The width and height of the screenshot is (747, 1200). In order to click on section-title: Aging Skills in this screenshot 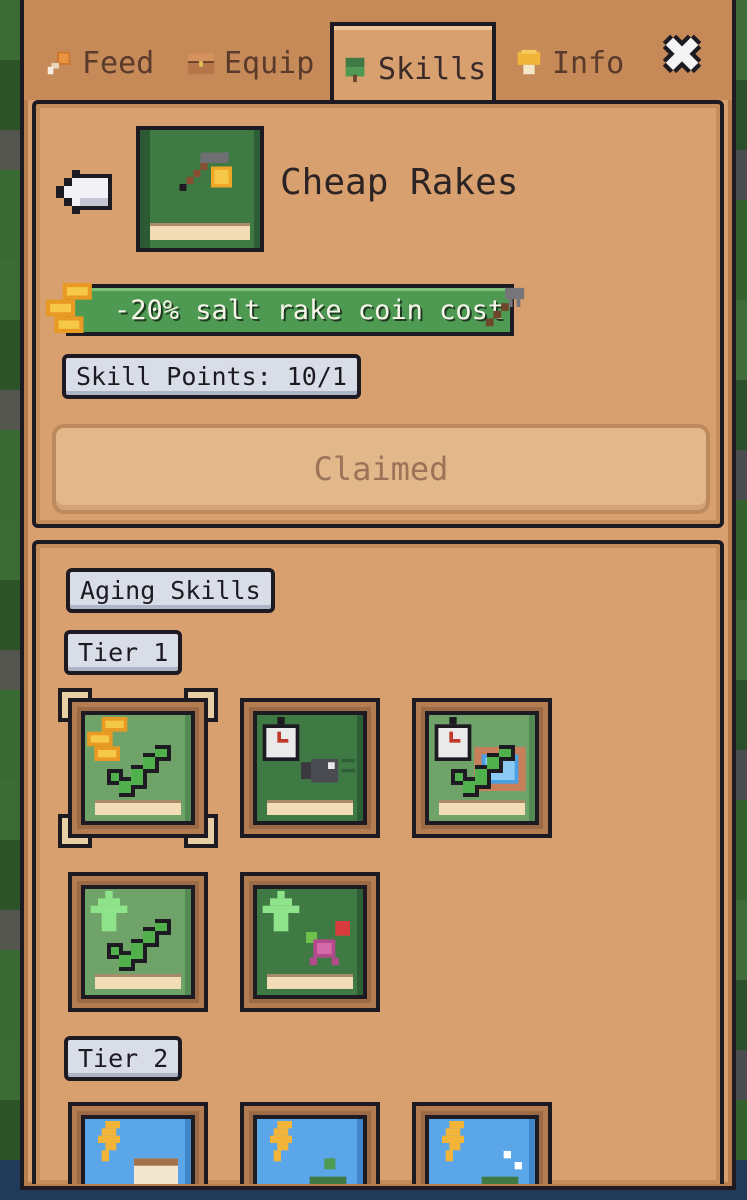, I will do `click(170, 590)`.